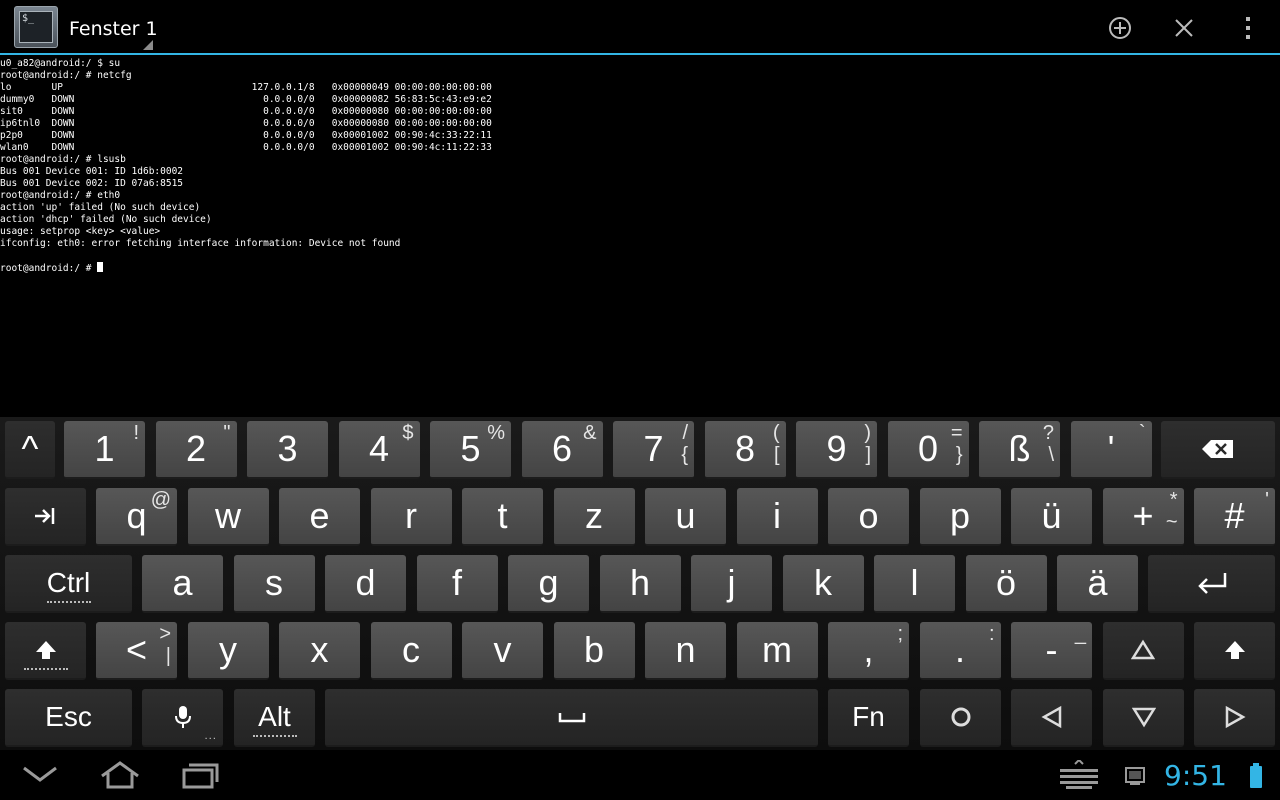  Describe the element at coordinates (136, 517) in the screenshot. I see `key-q: q @` at that location.